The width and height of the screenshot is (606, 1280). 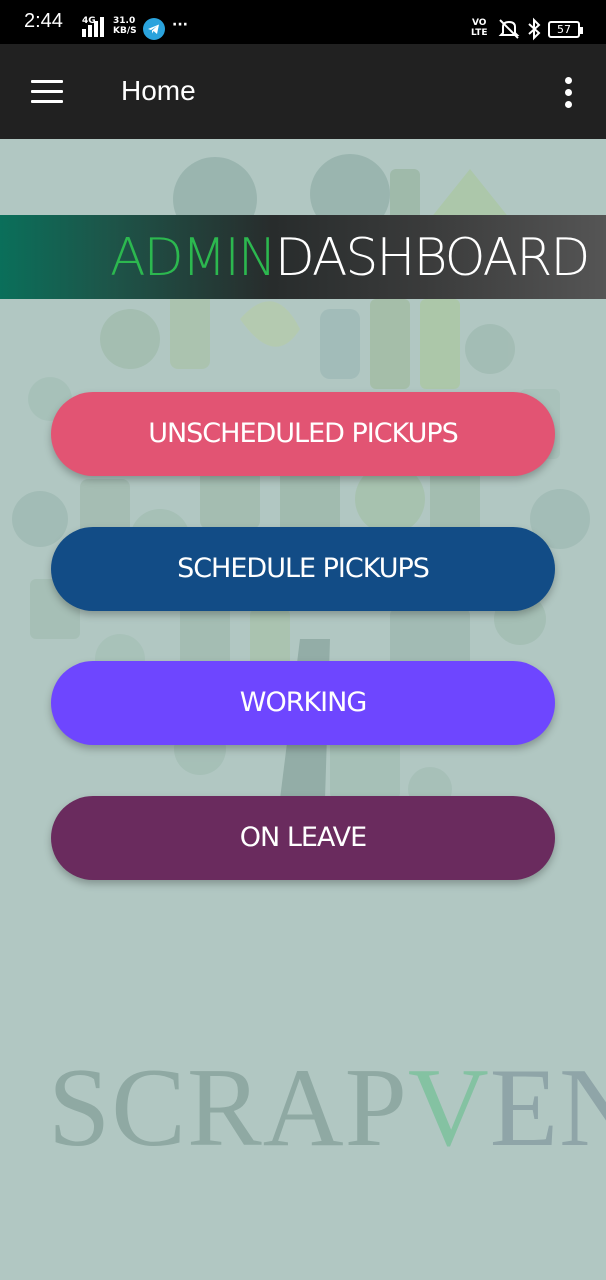 What do you see at coordinates (47, 92) in the screenshot?
I see `hamburger-menu-icon` at bounding box center [47, 92].